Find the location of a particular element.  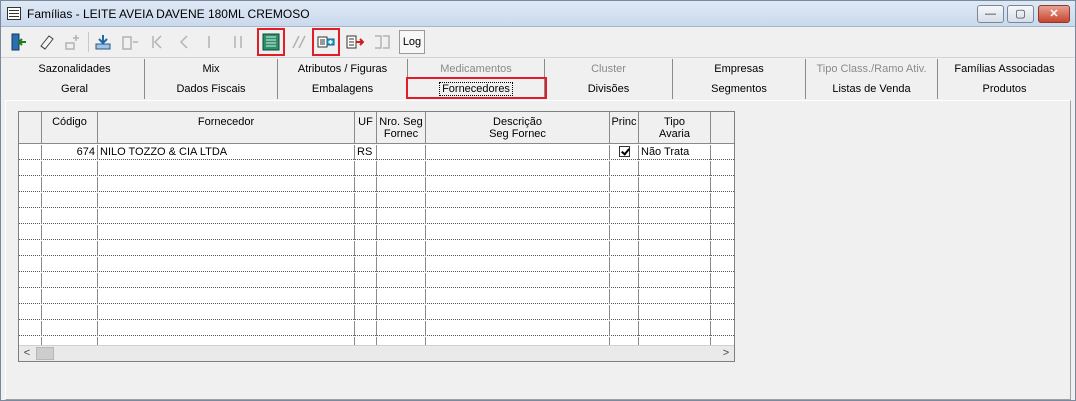

eraser-icon is located at coordinates (46, 42).